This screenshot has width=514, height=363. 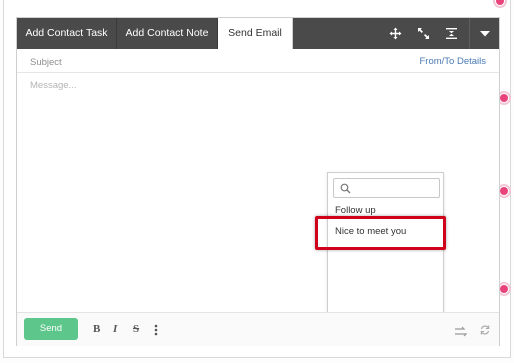 What do you see at coordinates (167, 33) in the screenshot?
I see `tab-add-contact-note: Add Contact Note` at bounding box center [167, 33].